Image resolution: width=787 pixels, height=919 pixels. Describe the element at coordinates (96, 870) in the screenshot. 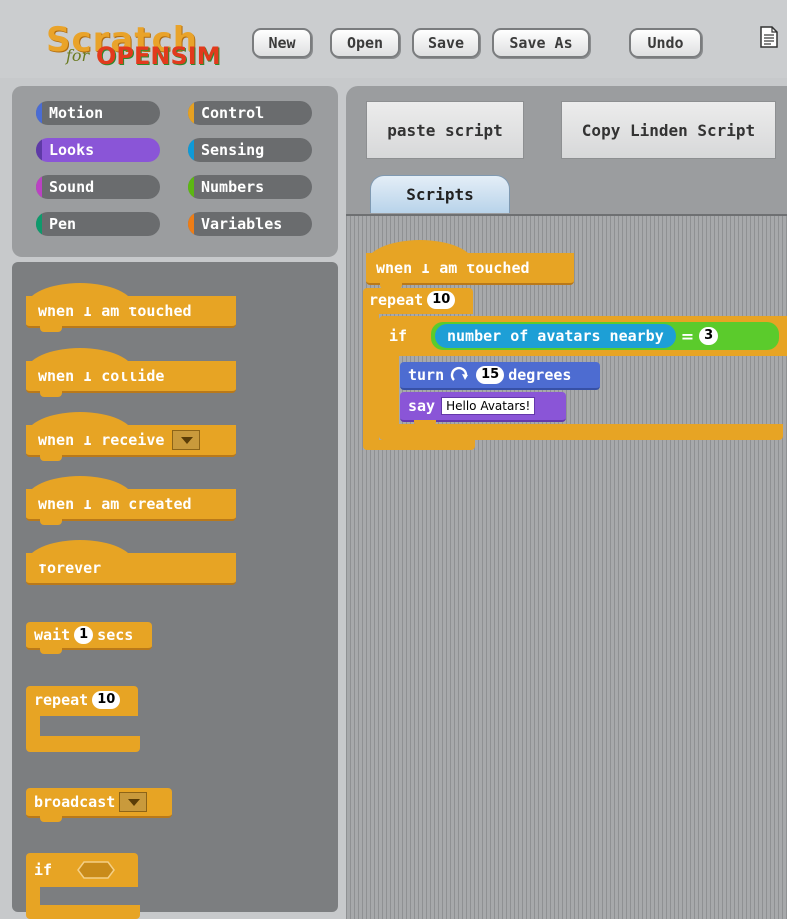

I see `boolean-slot-icon` at that location.